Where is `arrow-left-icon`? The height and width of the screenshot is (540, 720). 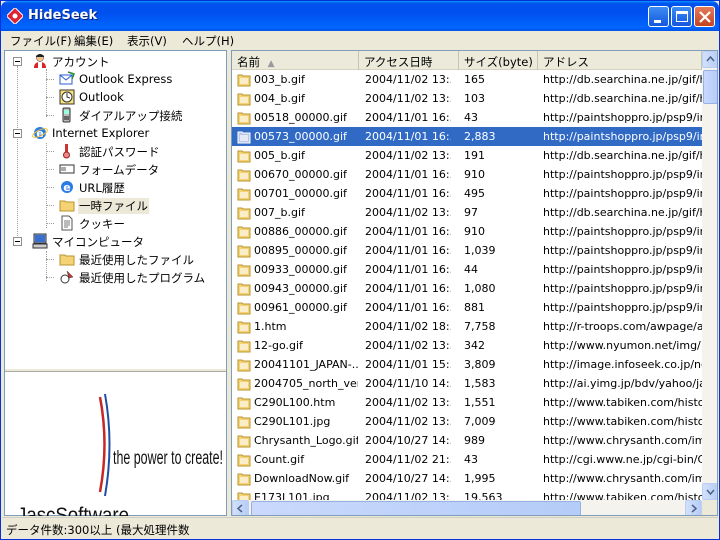 arrow-left-icon is located at coordinates (239, 508).